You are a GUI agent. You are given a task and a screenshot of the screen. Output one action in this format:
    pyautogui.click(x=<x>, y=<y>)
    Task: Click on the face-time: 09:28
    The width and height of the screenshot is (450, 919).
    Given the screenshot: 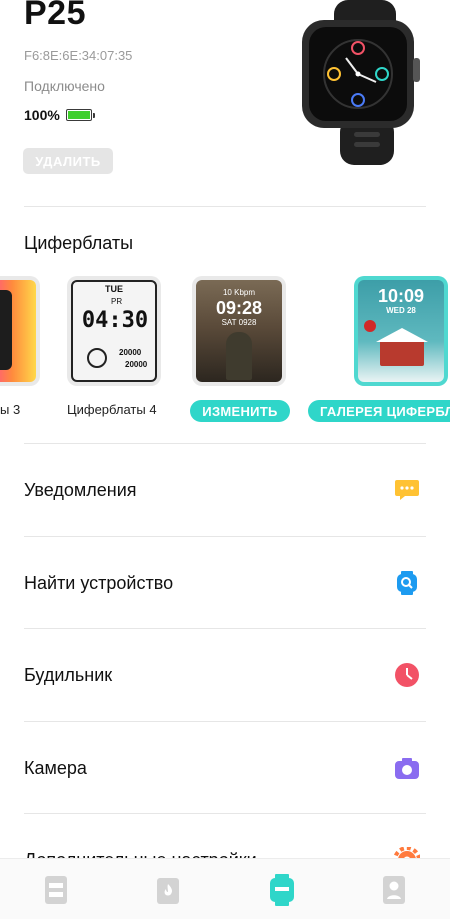 What is the action you would take?
    pyautogui.click(x=239, y=308)
    